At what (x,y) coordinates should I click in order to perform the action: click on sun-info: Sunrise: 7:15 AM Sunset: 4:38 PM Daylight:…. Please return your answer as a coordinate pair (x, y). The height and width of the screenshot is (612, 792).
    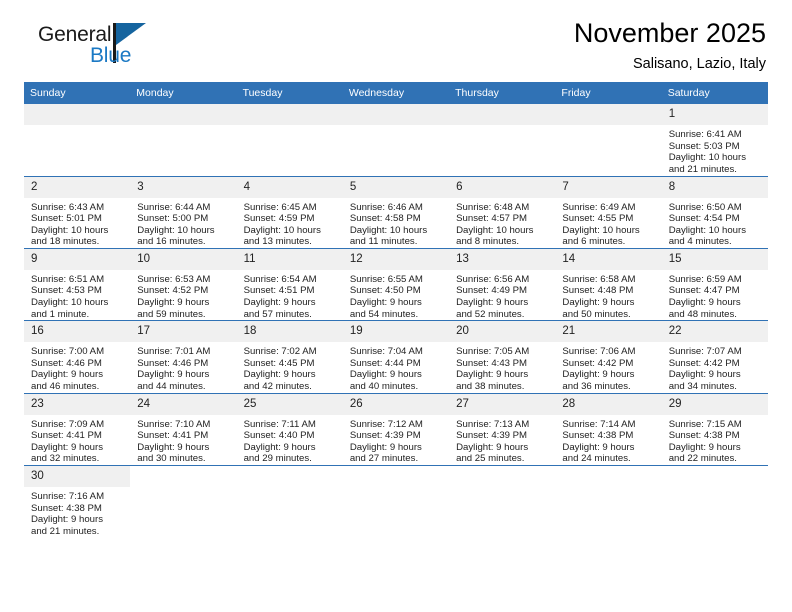
    Looking at the image, I should click on (715, 440).